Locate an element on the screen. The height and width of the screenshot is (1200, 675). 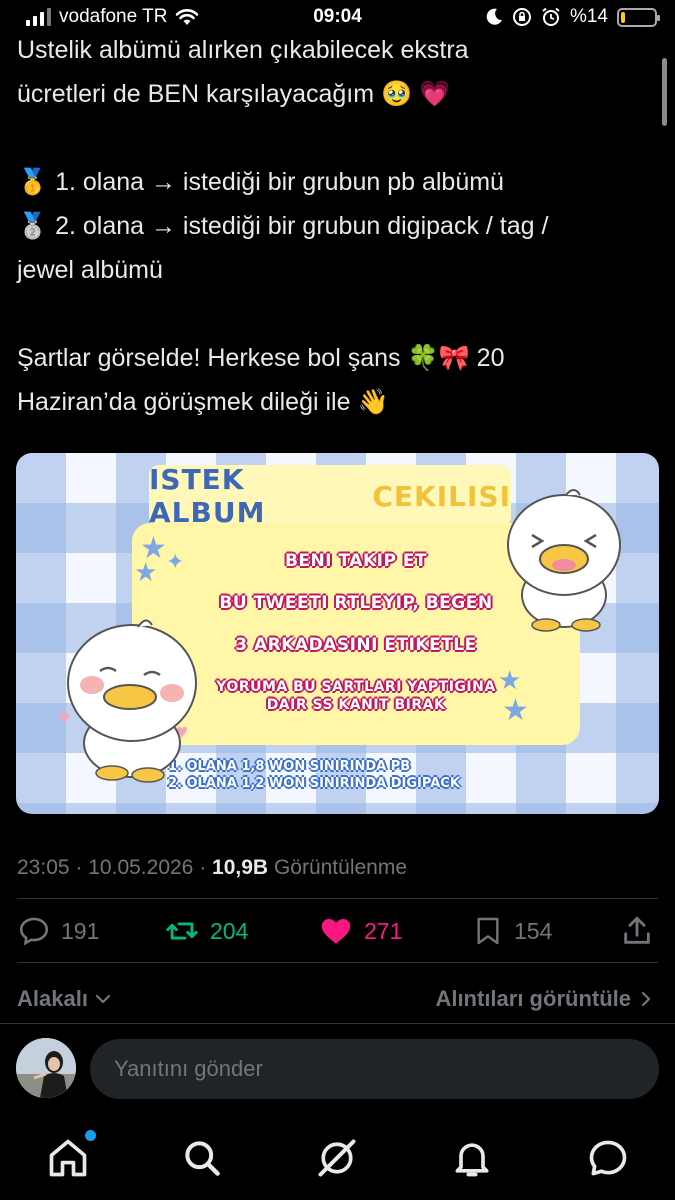
wifi-icon is located at coordinates (187, 17).